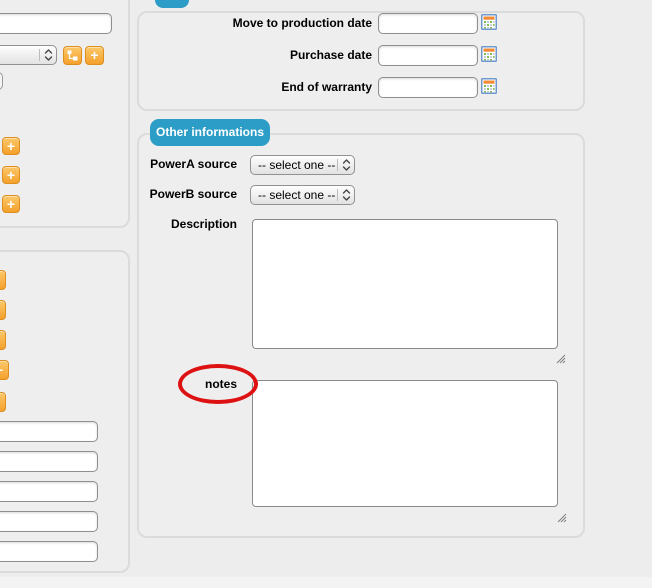  I want to click on field-label: PowerA source, so click(193, 164).